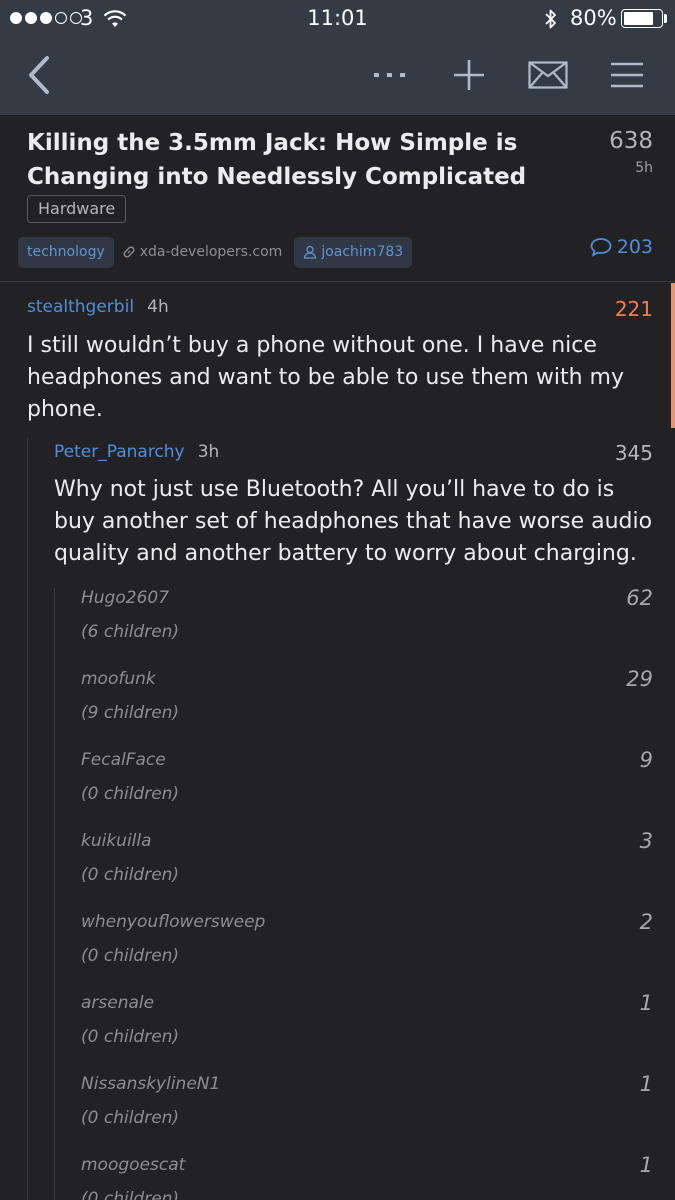 Image resolution: width=675 pixels, height=1200 pixels. What do you see at coordinates (337, 951) in the screenshot?
I see `collapsed-comment: whenyouflowersweep (0 children) 2` at bounding box center [337, 951].